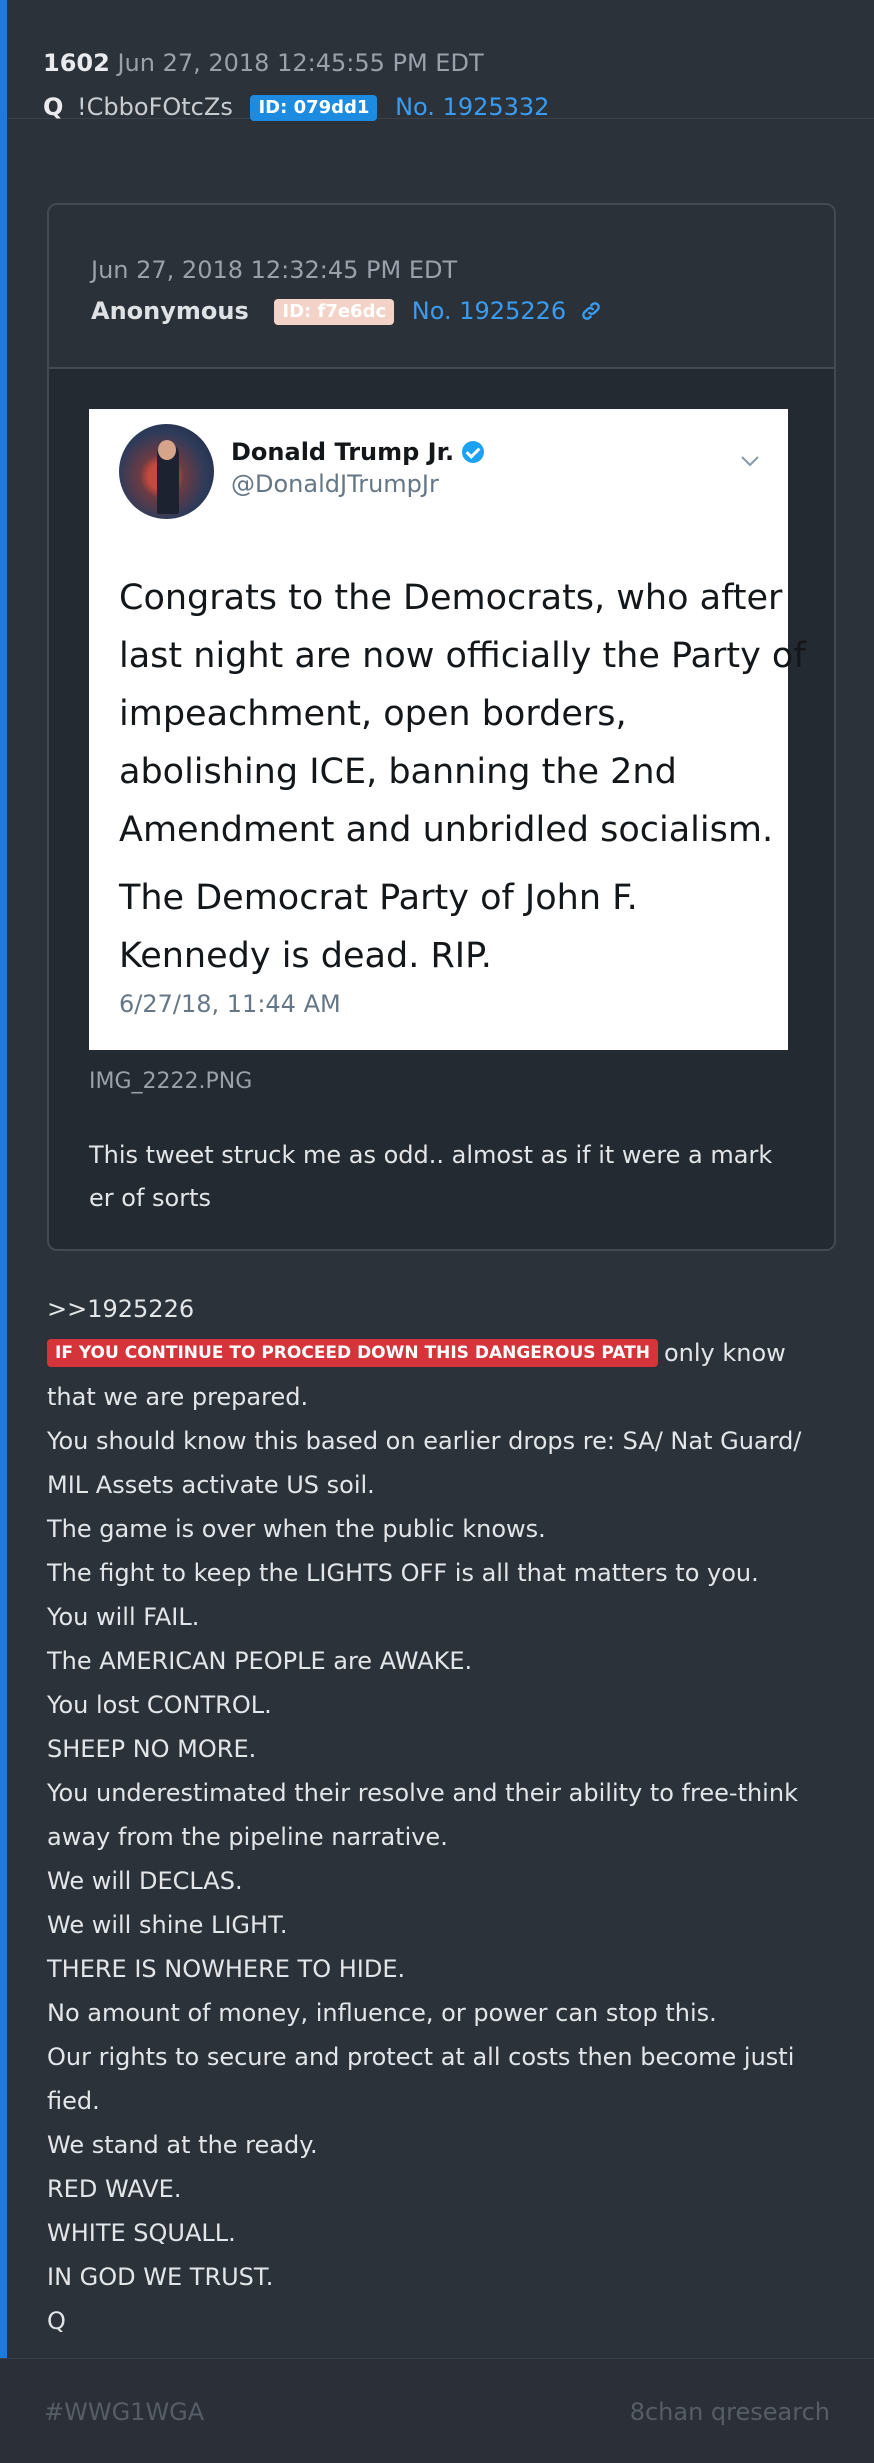 Image resolution: width=874 pixels, height=2463 pixels. Describe the element at coordinates (178, 1397) in the screenshot. I see `body-line: that we are prepared.` at that location.